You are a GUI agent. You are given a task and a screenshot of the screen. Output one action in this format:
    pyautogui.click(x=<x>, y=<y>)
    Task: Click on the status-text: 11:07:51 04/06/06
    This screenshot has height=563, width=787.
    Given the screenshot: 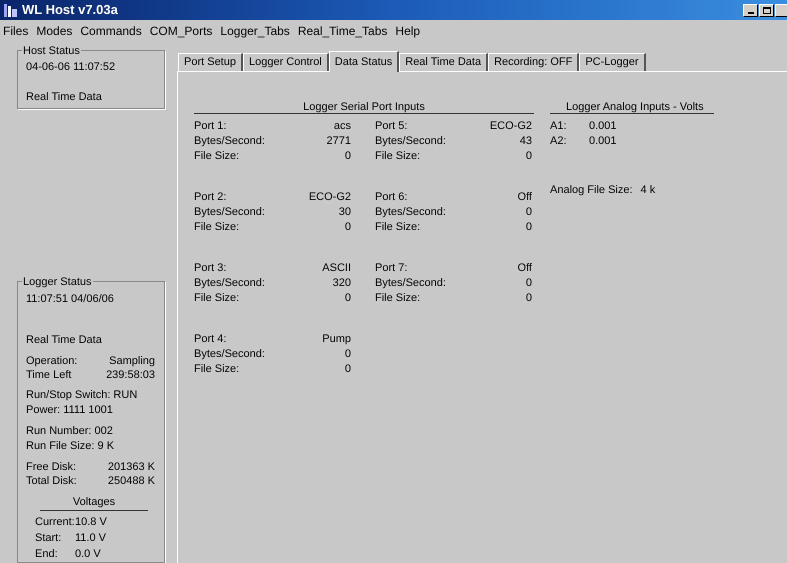 What is the action you would take?
    pyautogui.click(x=70, y=298)
    